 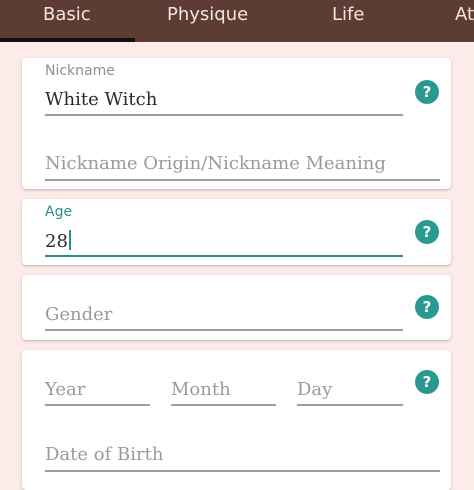 What do you see at coordinates (236, 232) in the screenshot?
I see `age-card: Age 28 ?` at bounding box center [236, 232].